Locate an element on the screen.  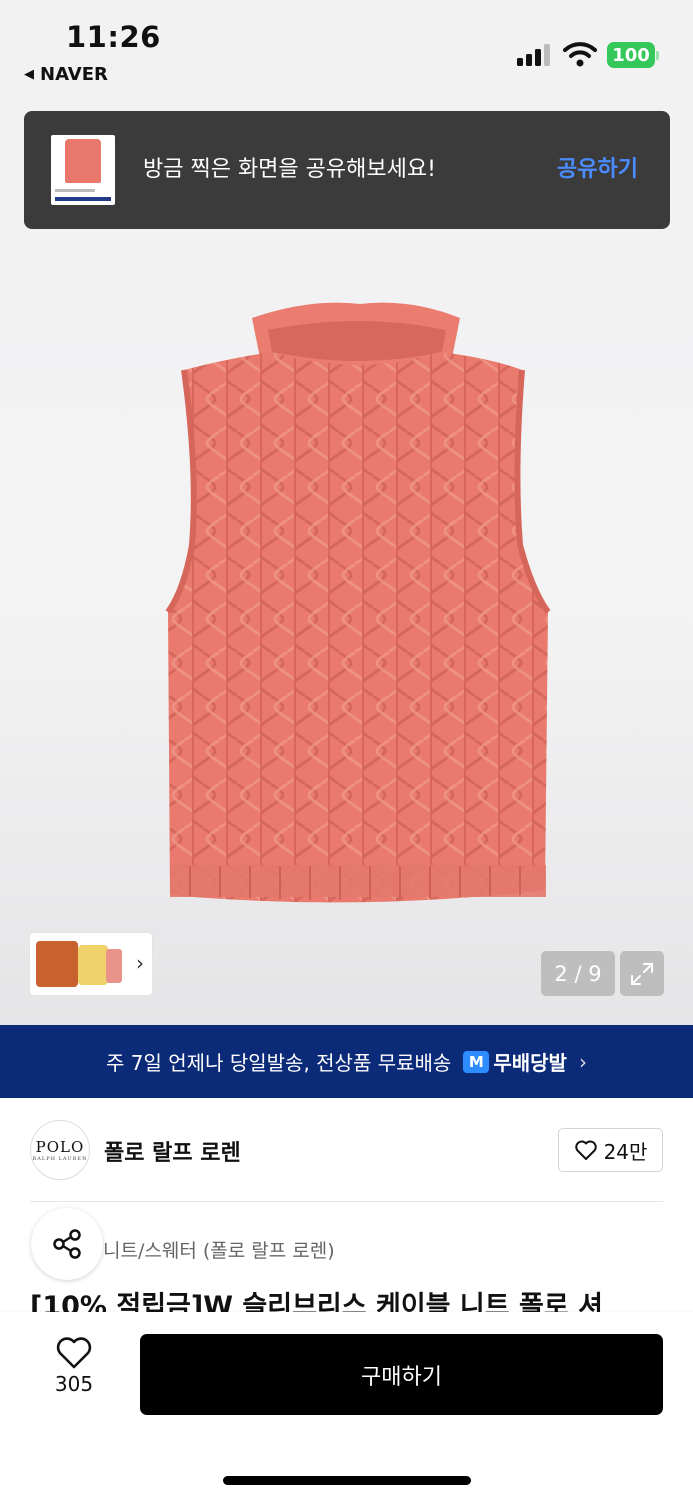
expand-icon is located at coordinates (642, 973).